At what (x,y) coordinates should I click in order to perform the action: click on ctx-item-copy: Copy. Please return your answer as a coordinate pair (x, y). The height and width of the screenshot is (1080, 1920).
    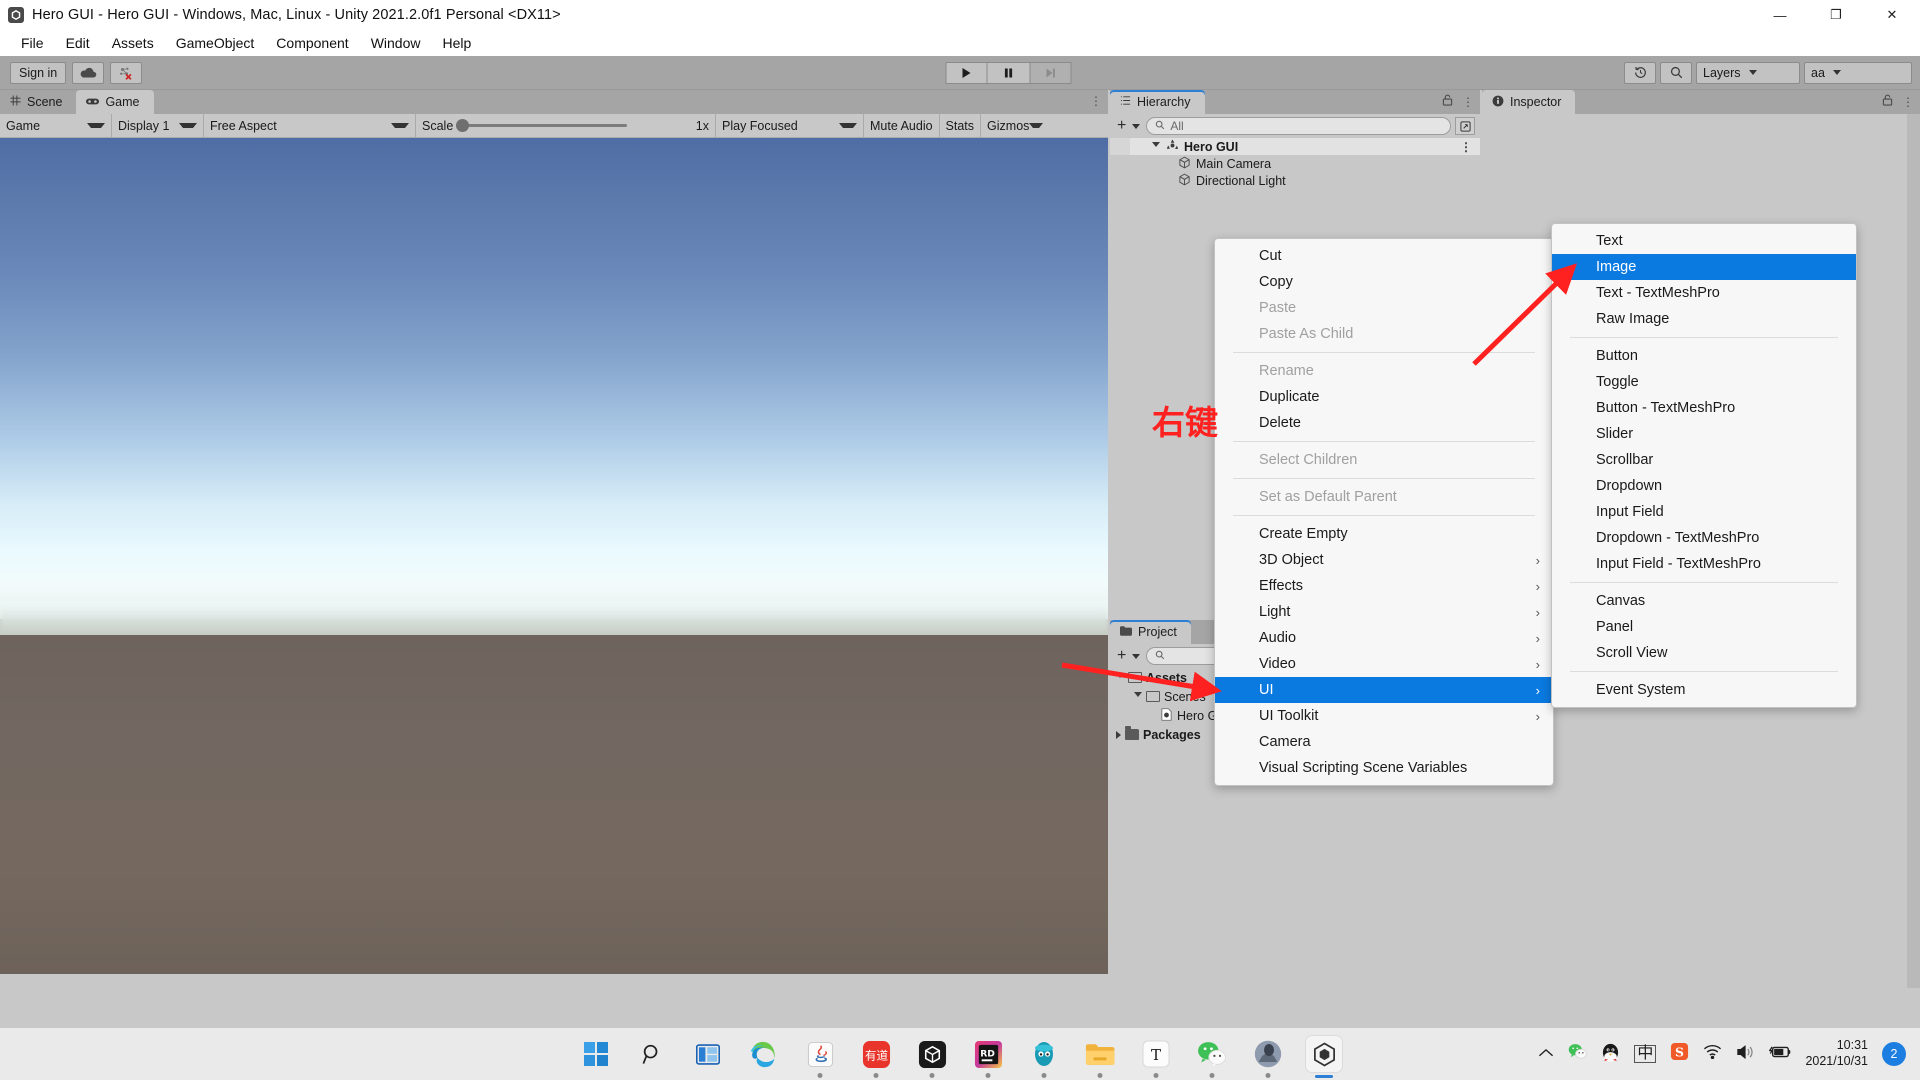
    Looking at the image, I should click on (1384, 282).